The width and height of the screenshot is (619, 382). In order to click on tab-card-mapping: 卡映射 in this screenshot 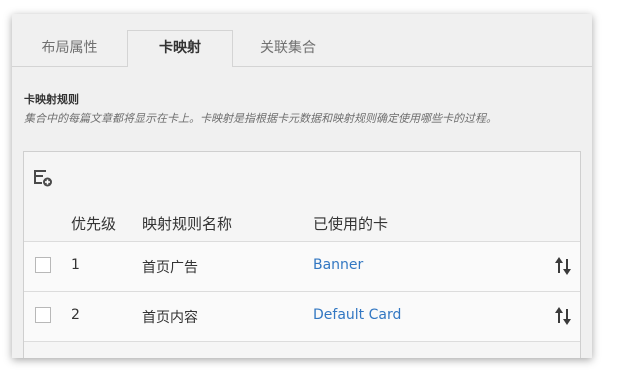, I will do `click(180, 48)`.